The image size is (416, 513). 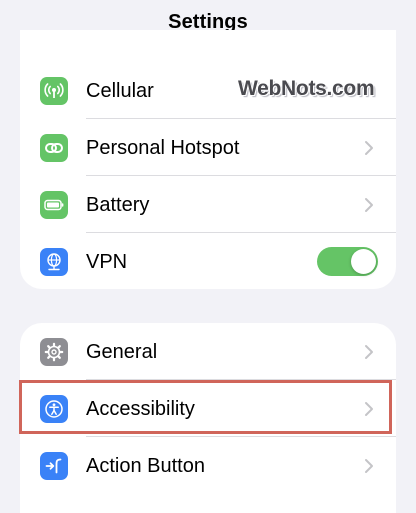 What do you see at coordinates (54, 466) in the screenshot?
I see `action-button-icon` at bounding box center [54, 466].